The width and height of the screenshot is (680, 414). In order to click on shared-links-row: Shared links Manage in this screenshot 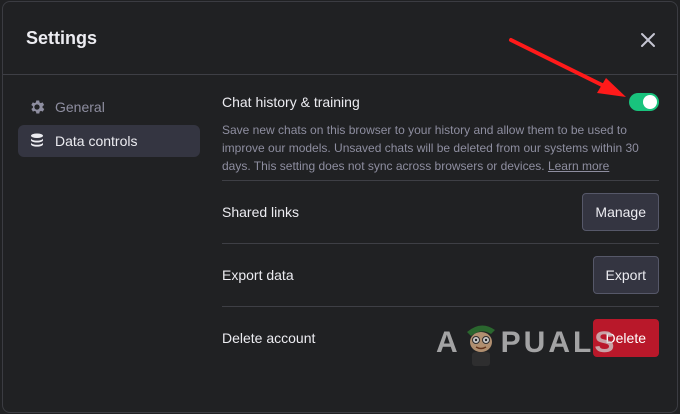, I will do `click(440, 212)`.